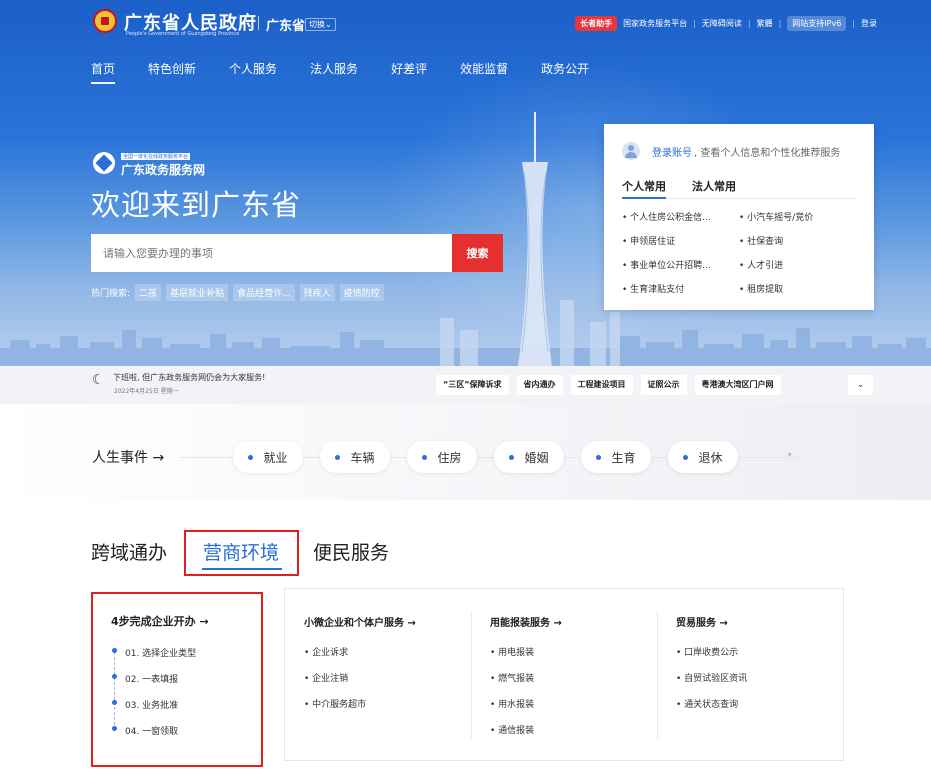  I want to click on service-link: 用电报装, so click(512, 658).